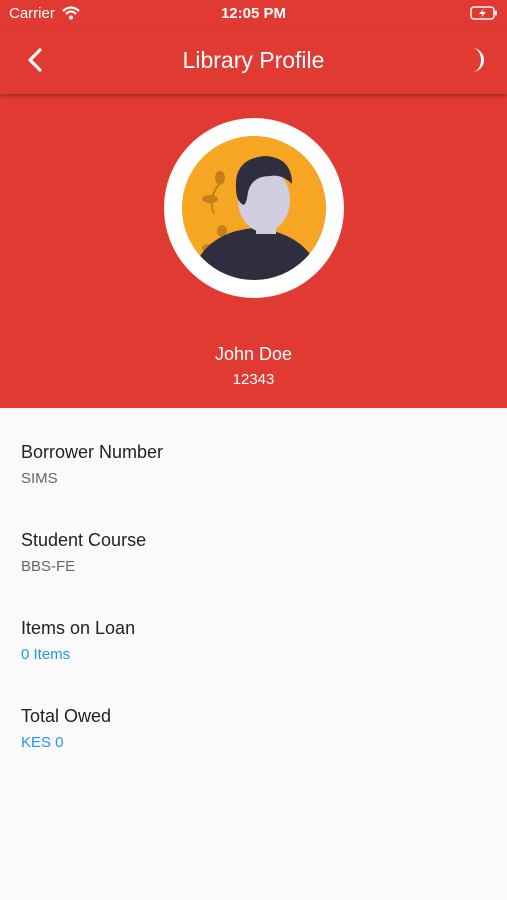 Image resolution: width=507 pixels, height=900 pixels. I want to click on app-bar: Library Profile, so click(253, 61).